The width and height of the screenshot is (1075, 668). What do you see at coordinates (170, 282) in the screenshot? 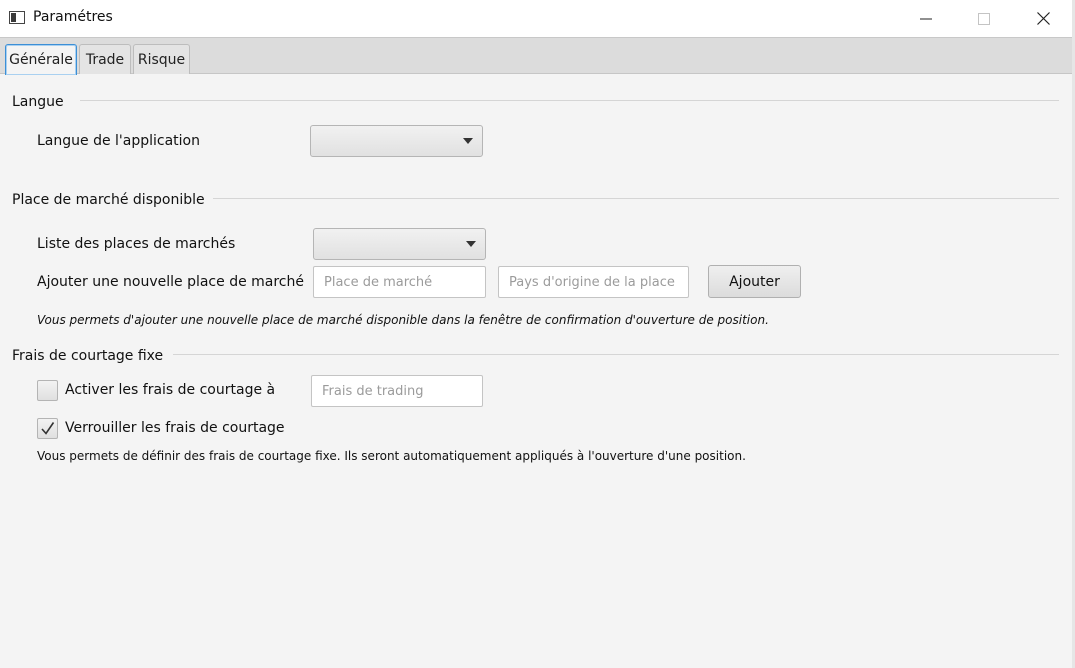
I see `add-market-label: Ajouter une nouvelle place de marché` at bounding box center [170, 282].